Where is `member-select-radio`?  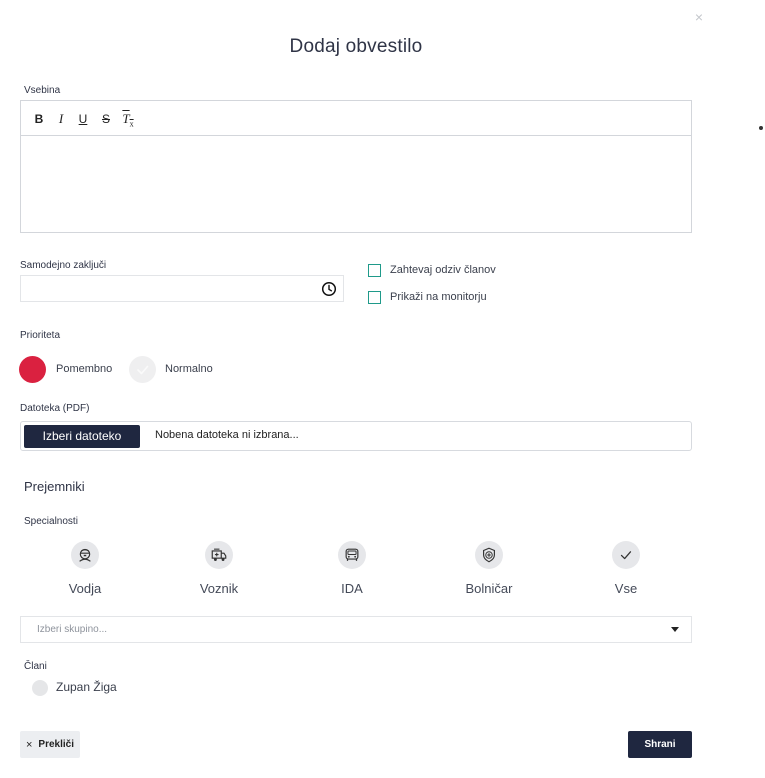
member-select-radio is located at coordinates (40, 688).